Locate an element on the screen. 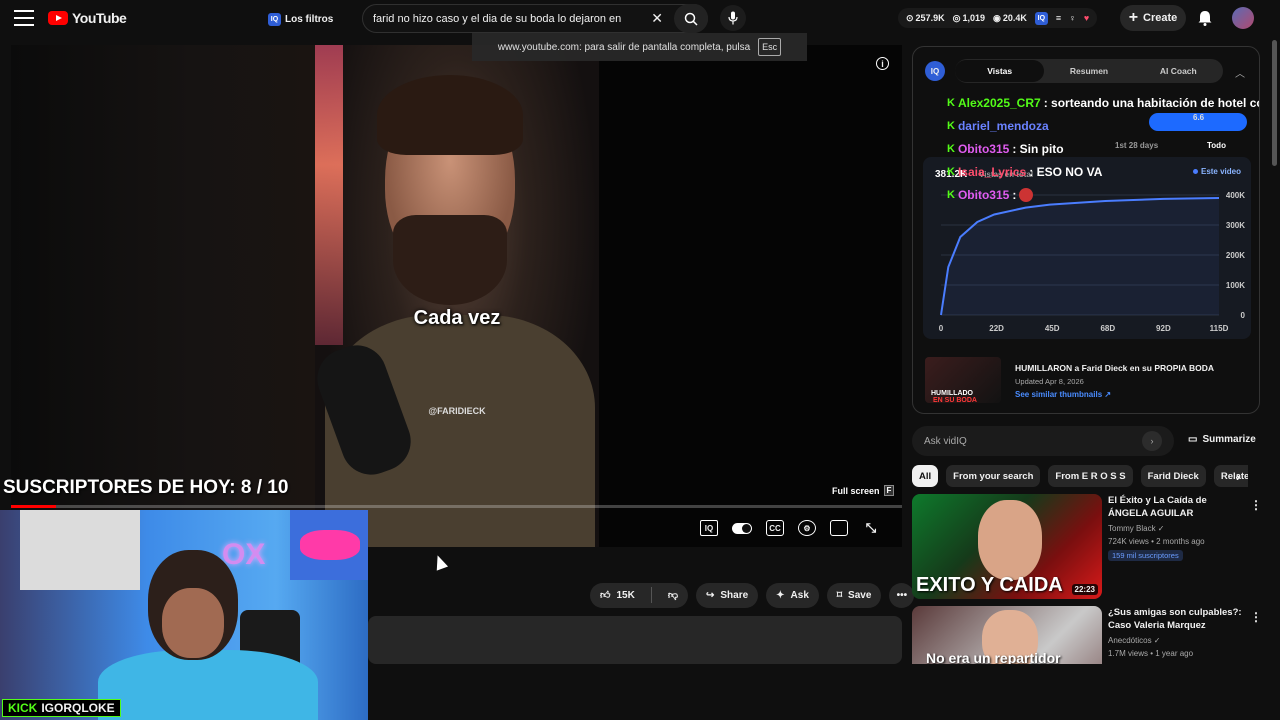  divider is located at coordinates (651, 595).